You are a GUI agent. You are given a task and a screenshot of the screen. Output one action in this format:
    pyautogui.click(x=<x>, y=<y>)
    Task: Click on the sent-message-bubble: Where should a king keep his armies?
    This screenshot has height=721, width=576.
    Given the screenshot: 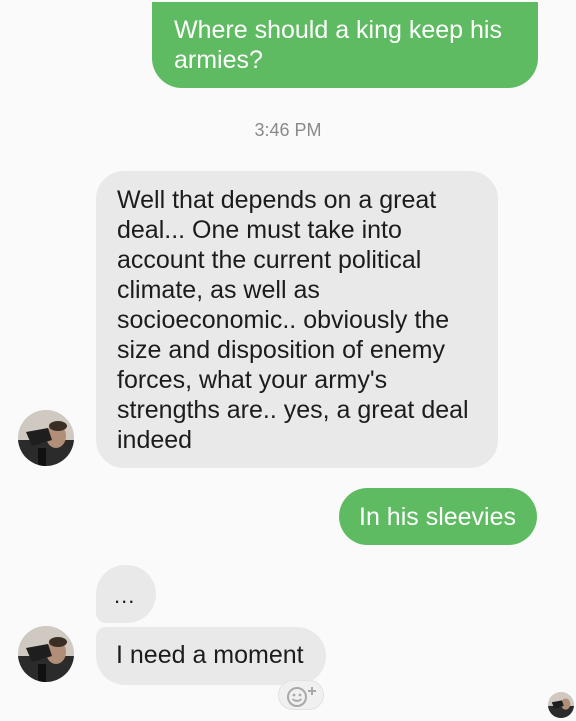 What is the action you would take?
    pyautogui.click(x=345, y=45)
    